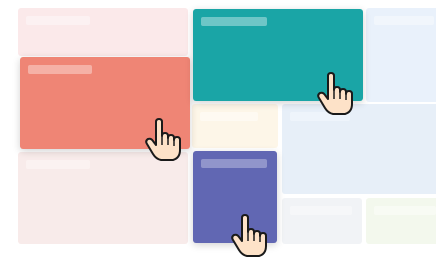 The image size is (436, 267). Describe the element at coordinates (359, 149) in the screenshot. I see `tile-mid-blue` at that location.